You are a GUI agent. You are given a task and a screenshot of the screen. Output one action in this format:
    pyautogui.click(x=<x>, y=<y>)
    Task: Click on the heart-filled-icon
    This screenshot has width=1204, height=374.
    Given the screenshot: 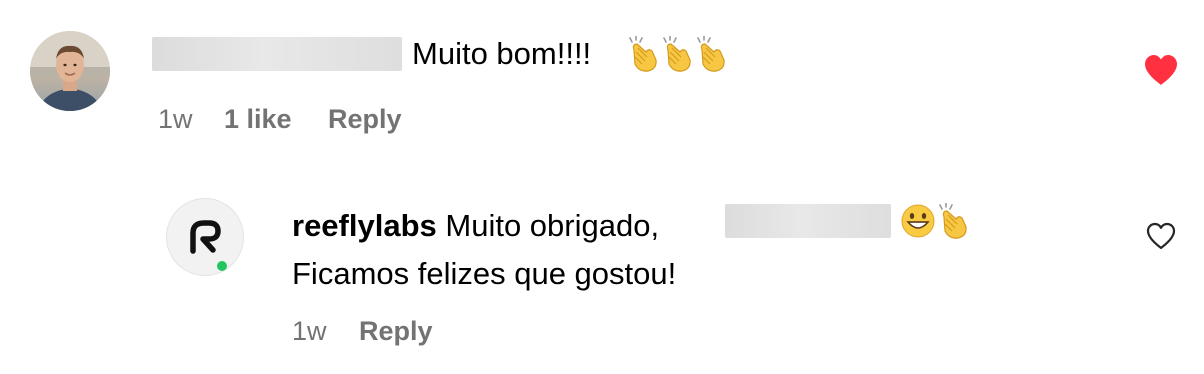 What is the action you would take?
    pyautogui.click(x=1161, y=70)
    